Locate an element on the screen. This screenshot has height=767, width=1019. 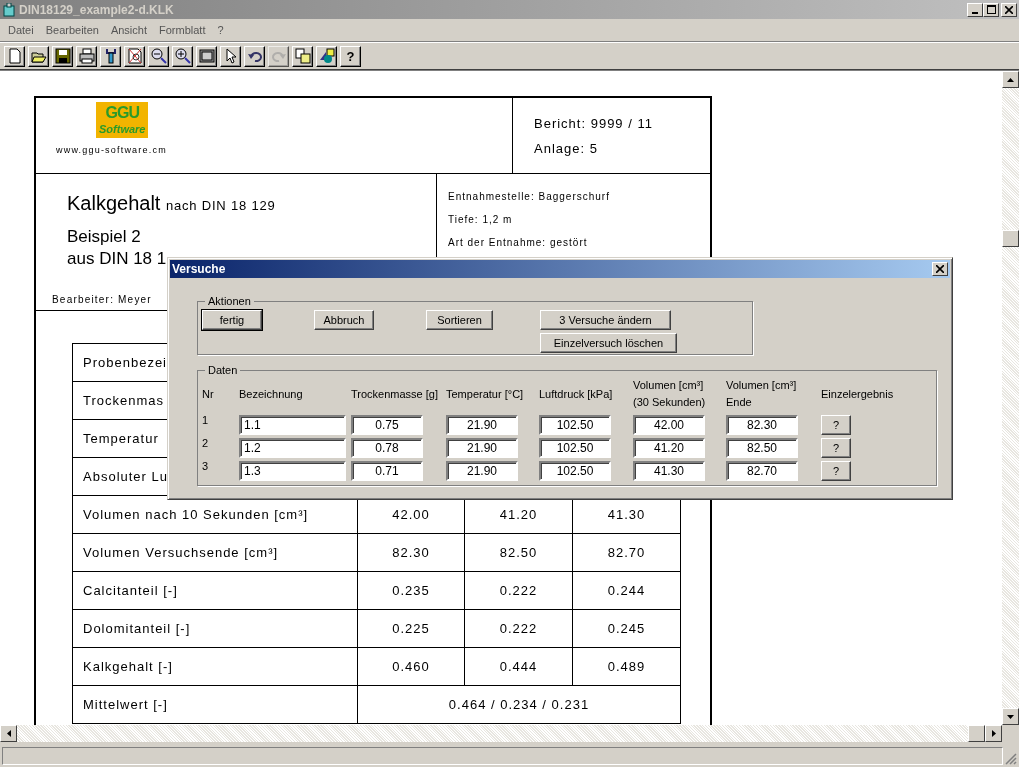
action-button: fertig is located at coordinates (232, 320).